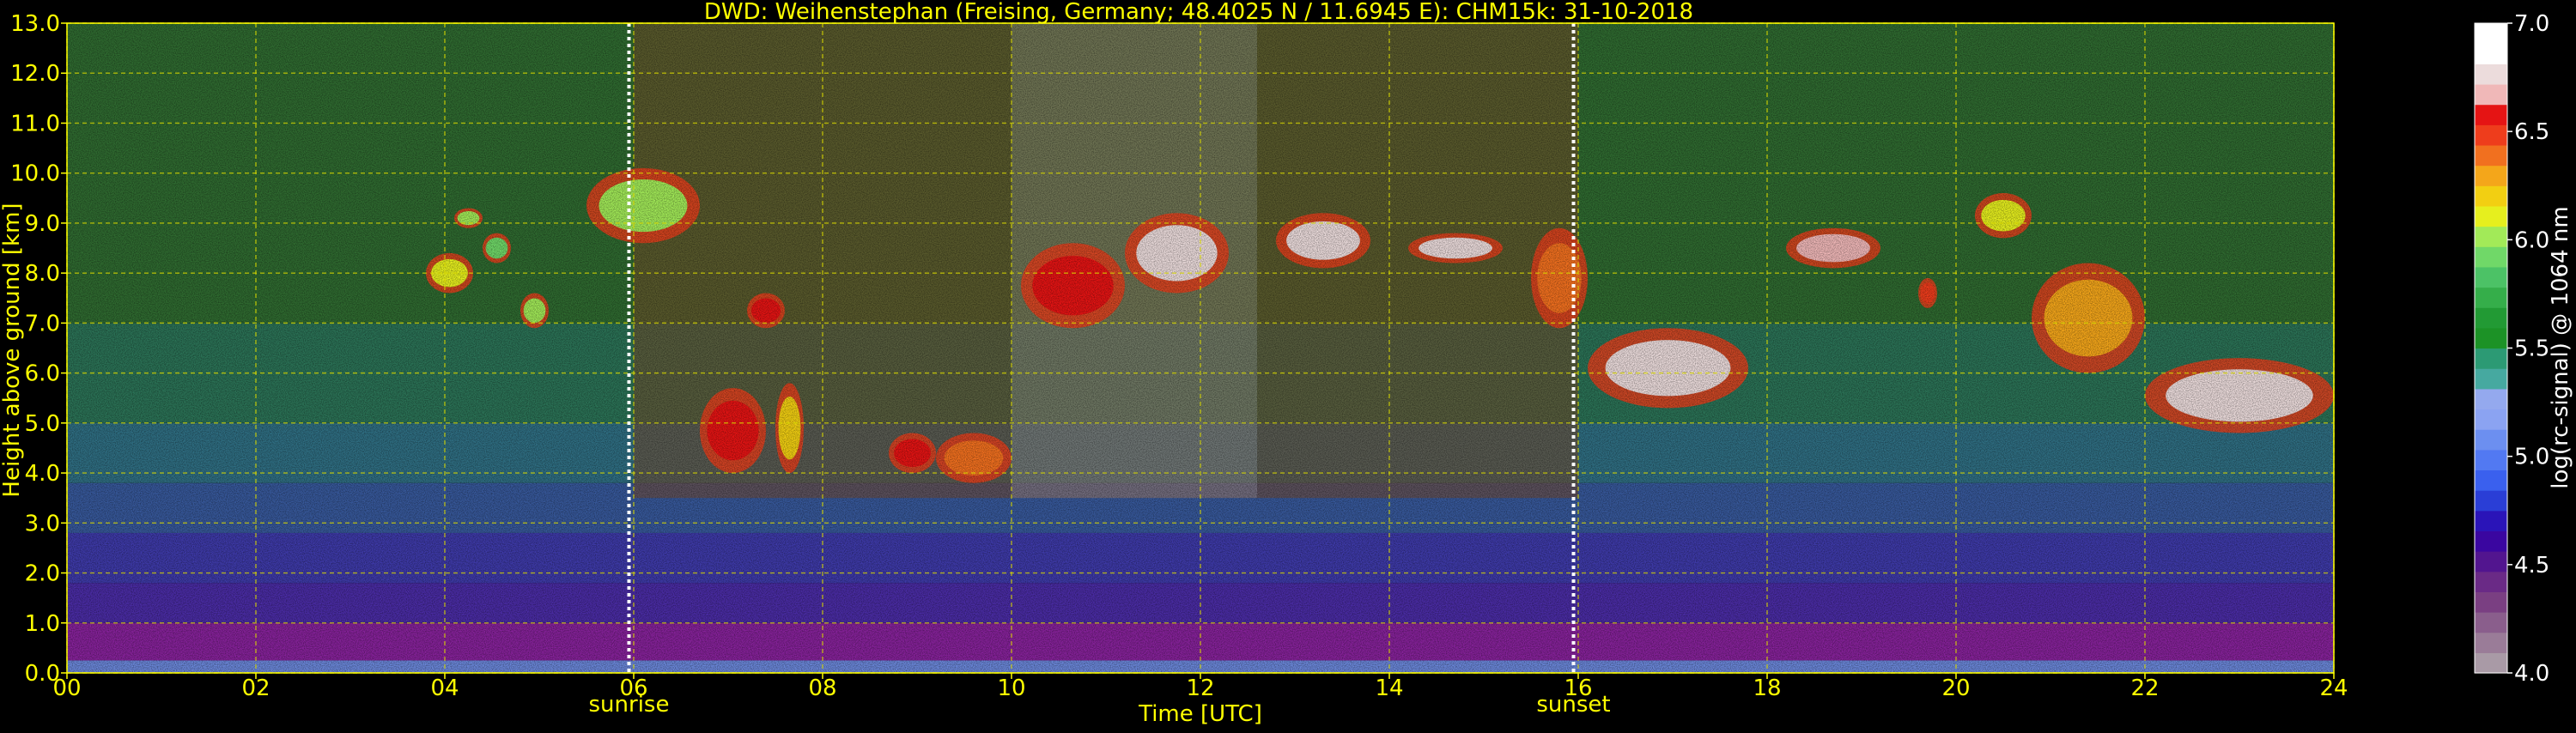  I want to click on y-tick-label: 5.0, so click(42, 424).